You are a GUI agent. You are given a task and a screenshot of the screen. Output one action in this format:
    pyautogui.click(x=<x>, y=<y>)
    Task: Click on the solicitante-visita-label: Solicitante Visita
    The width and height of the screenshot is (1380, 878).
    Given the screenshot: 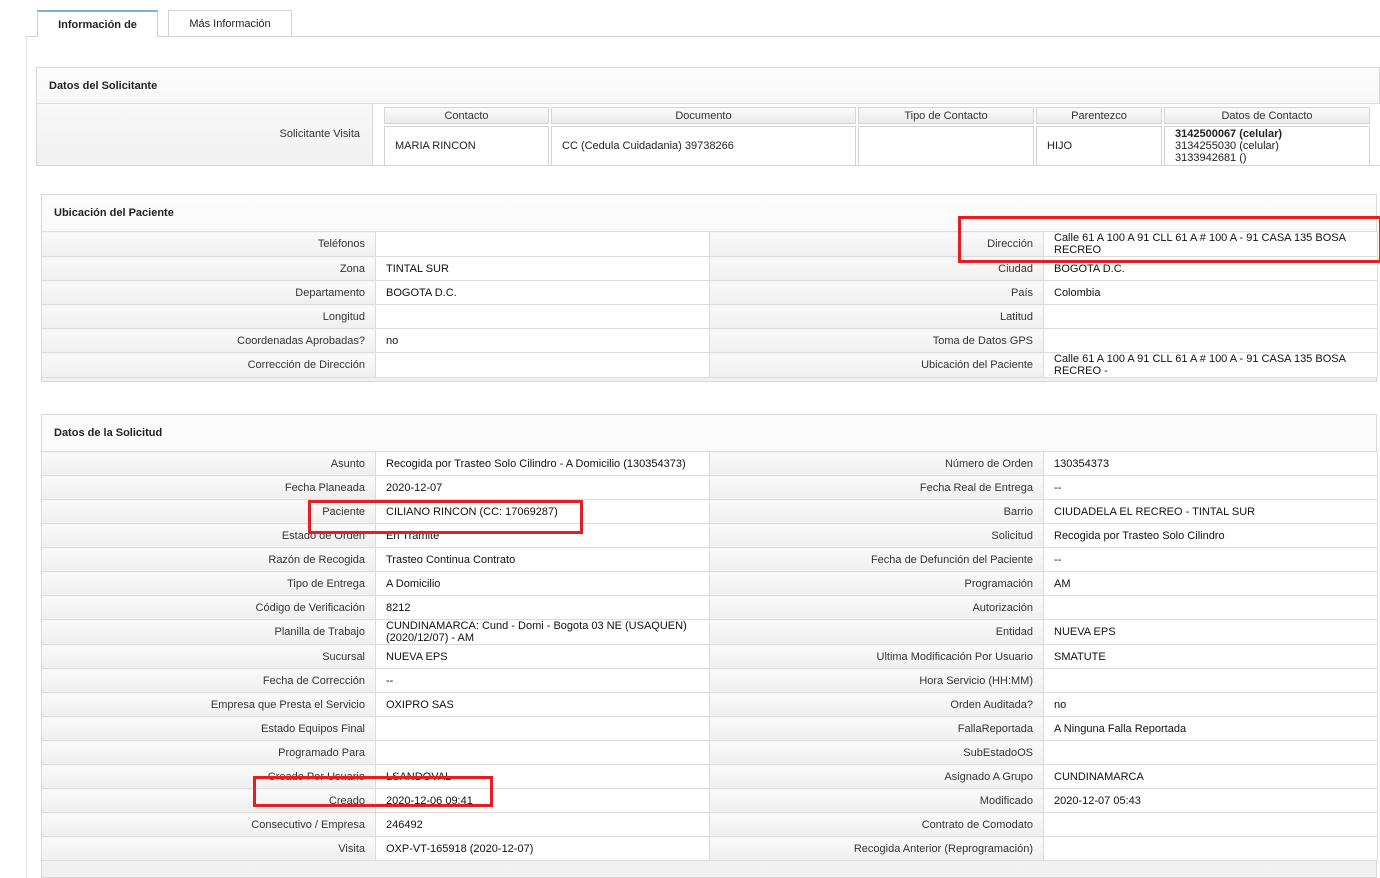 What is the action you would take?
    pyautogui.click(x=319, y=134)
    